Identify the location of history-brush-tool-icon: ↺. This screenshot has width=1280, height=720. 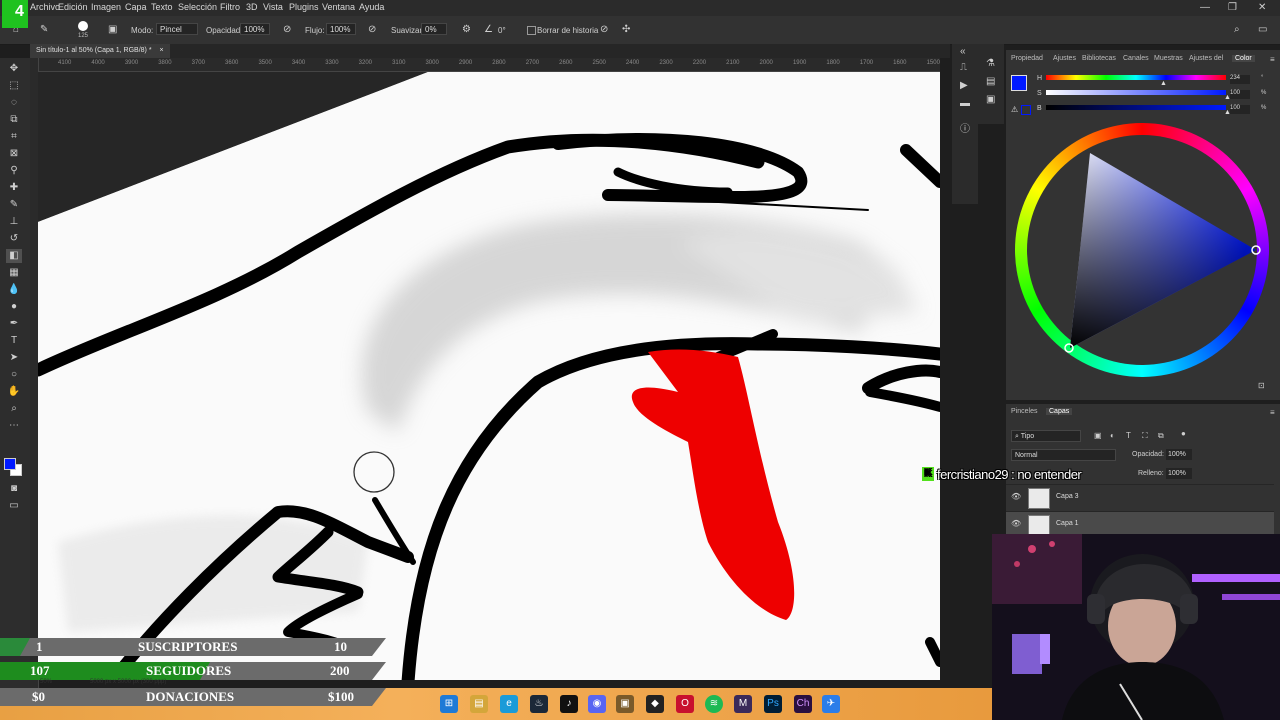
(14, 239).